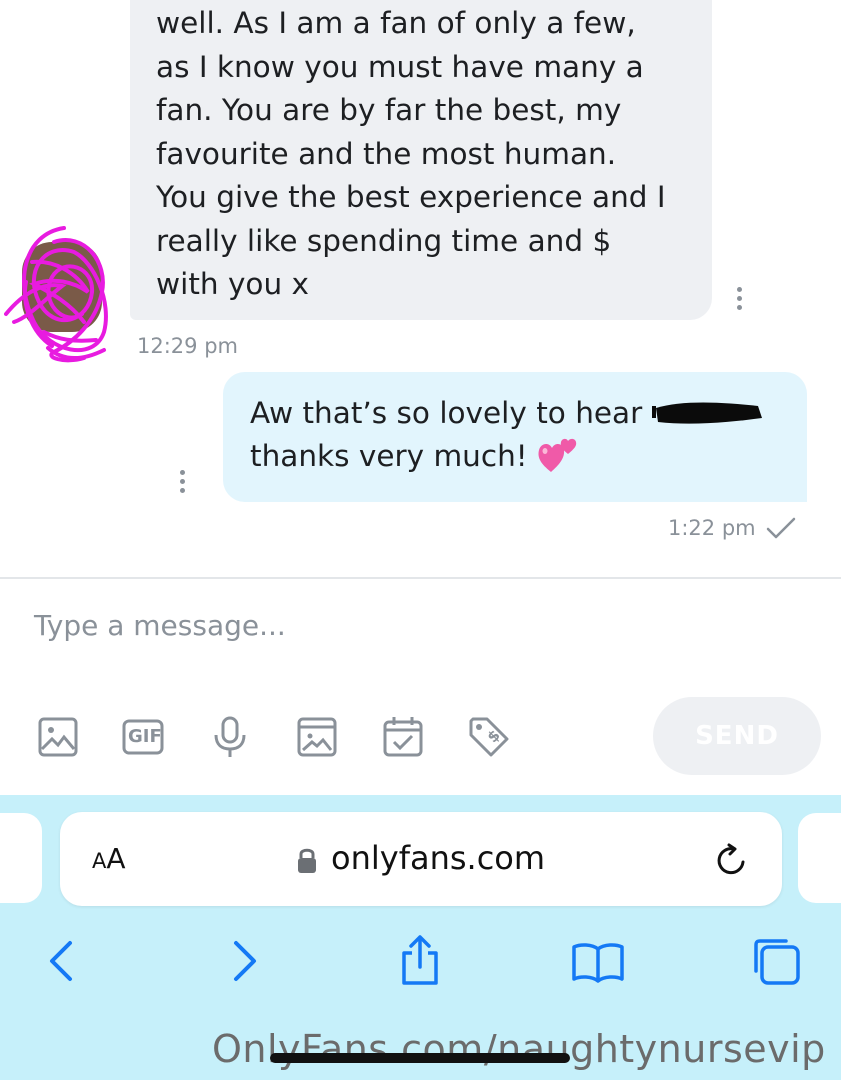 Image resolution: width=841 pixels, height=1080 pixels. Describe the element at coordinates (400, 66) in the screenshot. I see `incoming-message-line: as I know you must have many a` at that location.